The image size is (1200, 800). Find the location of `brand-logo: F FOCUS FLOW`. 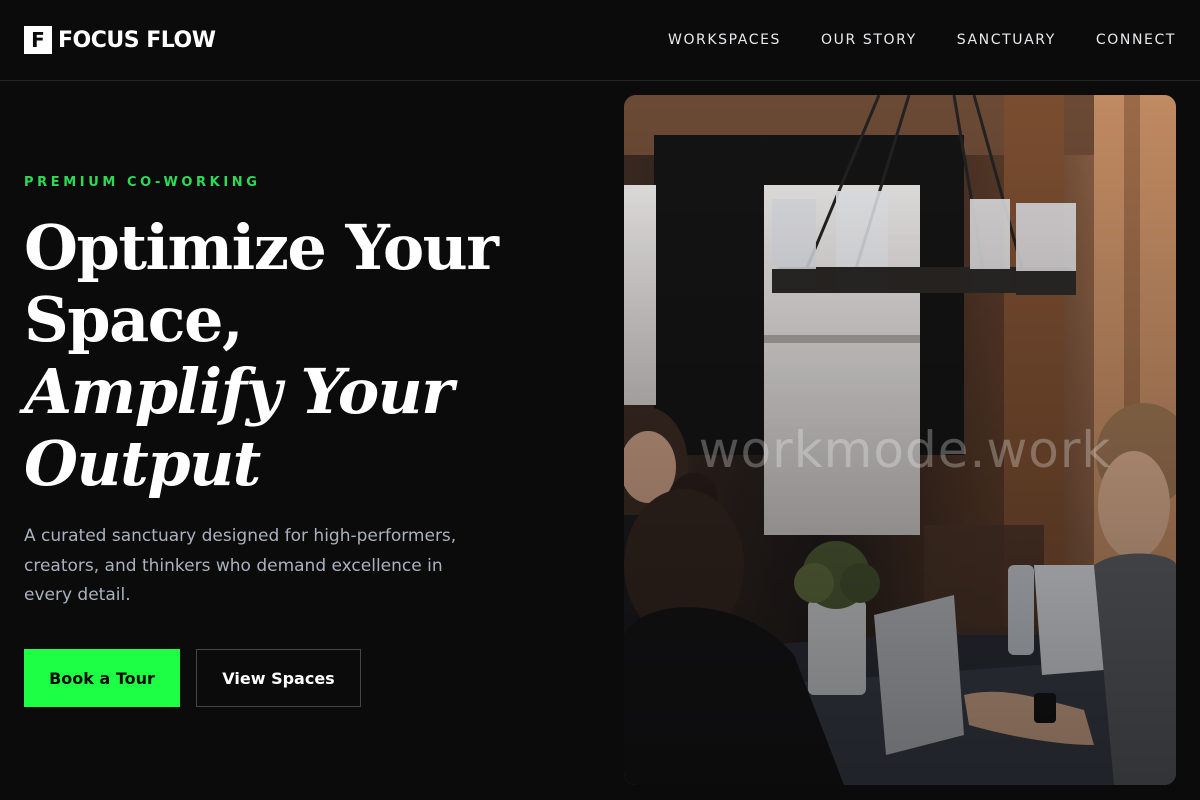

brand-logo: F FOCUS FLOW is located at coordinates (120, 40).